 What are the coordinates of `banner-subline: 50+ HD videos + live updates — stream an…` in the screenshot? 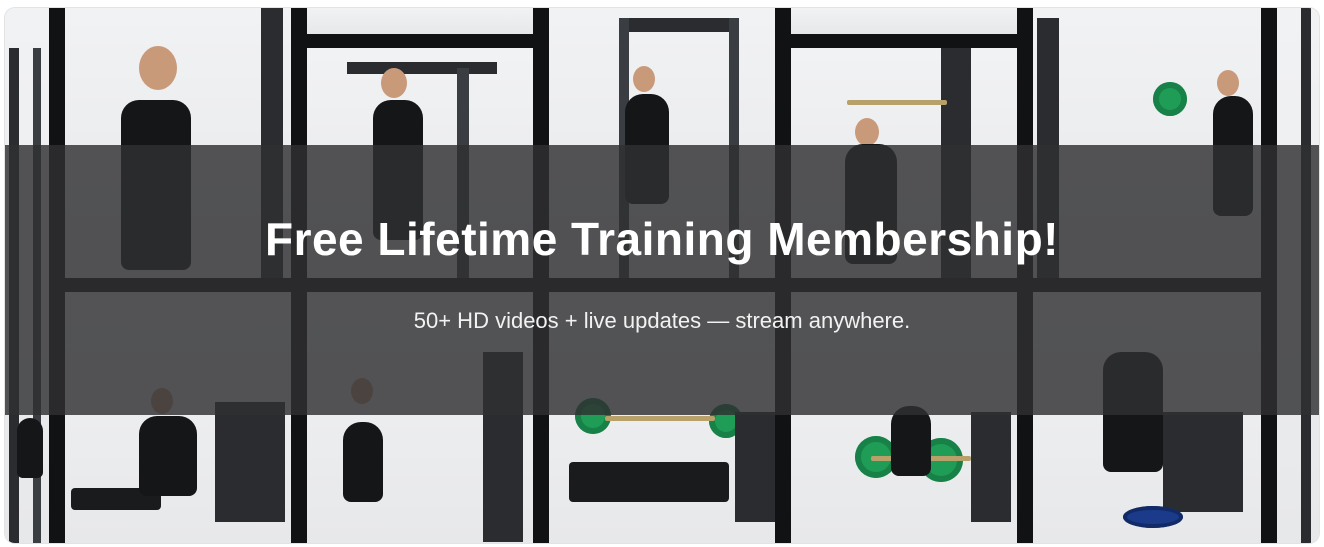 It's located at (662, 320).